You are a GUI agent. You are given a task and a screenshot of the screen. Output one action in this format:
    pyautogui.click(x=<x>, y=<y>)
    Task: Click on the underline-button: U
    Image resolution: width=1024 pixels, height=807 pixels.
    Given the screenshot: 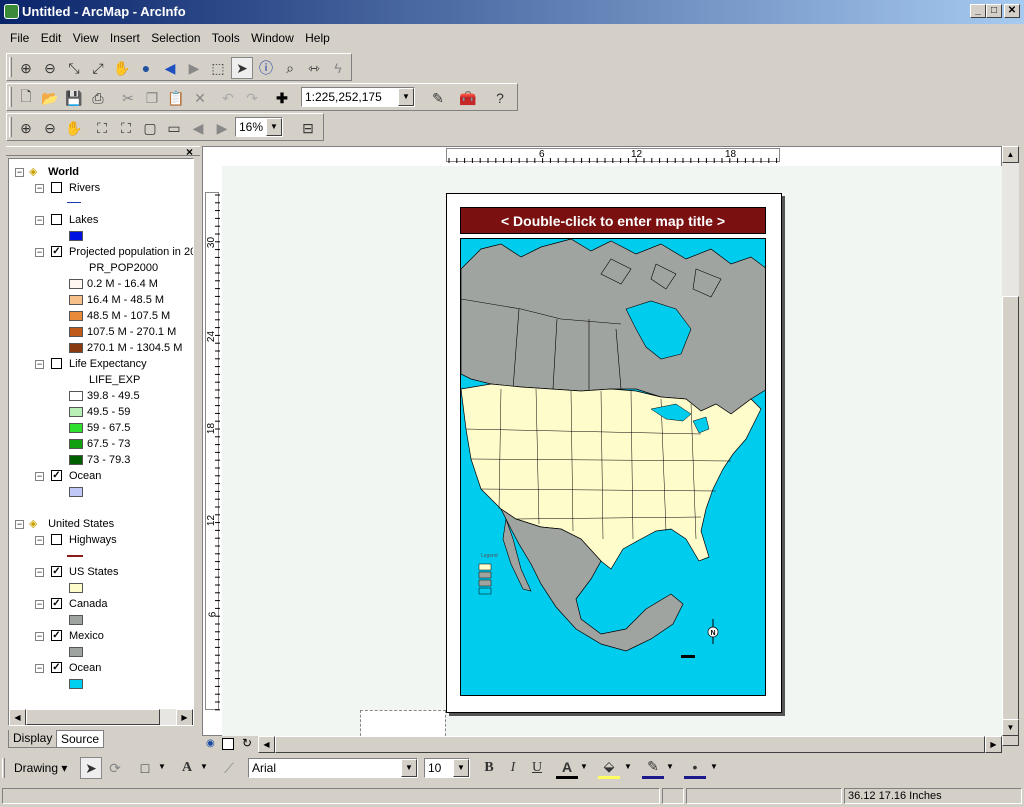 What is the action you would take?
    pyautogui.click(x=537, y=768)
    